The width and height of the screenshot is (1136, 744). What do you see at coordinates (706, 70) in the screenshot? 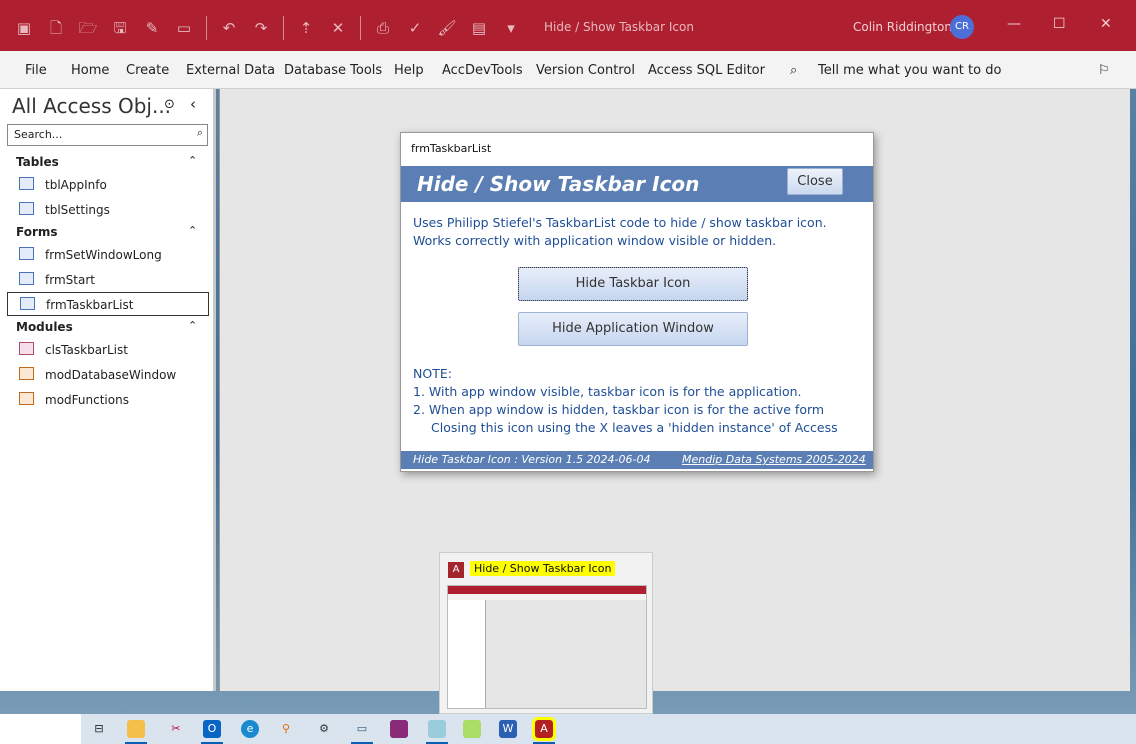
I see `tab-access-sql-editor: Access SQL Editor` at bounding box center [706, 70].